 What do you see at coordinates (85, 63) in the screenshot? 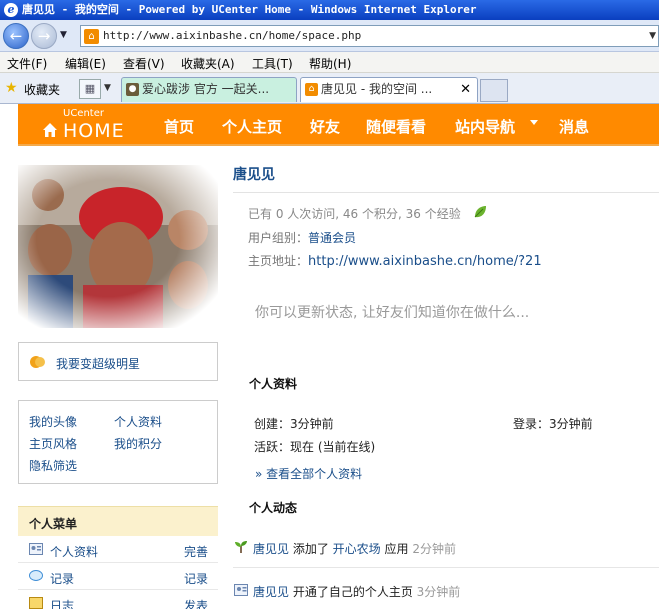
I see `menu-edit: 编辑(E)` at bounding box center [85, 63].